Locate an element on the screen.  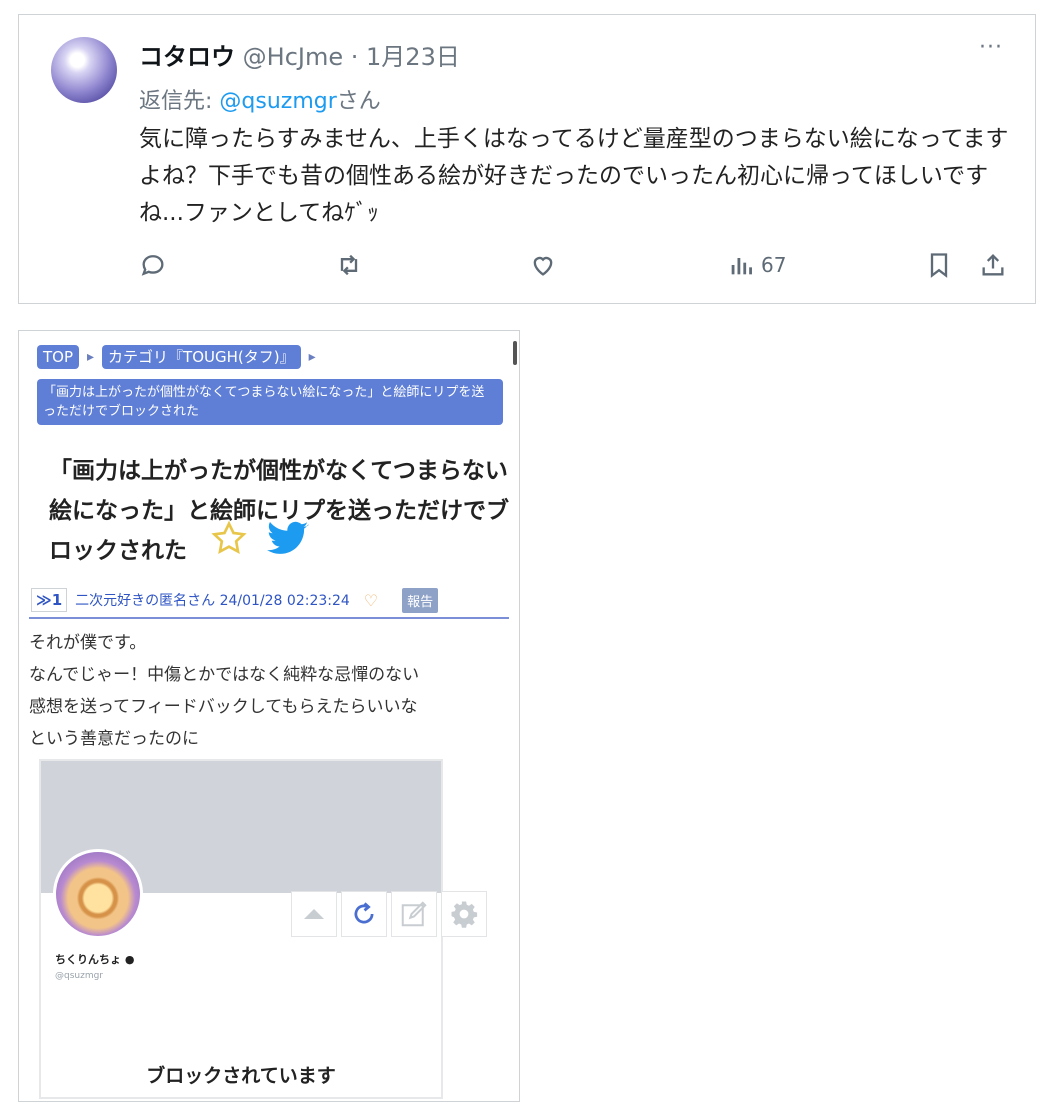
breadcrumb: TOP ▸ カテゴリ『TOUGH(タフ)』 ▸ is located at coordinates (180, 357).